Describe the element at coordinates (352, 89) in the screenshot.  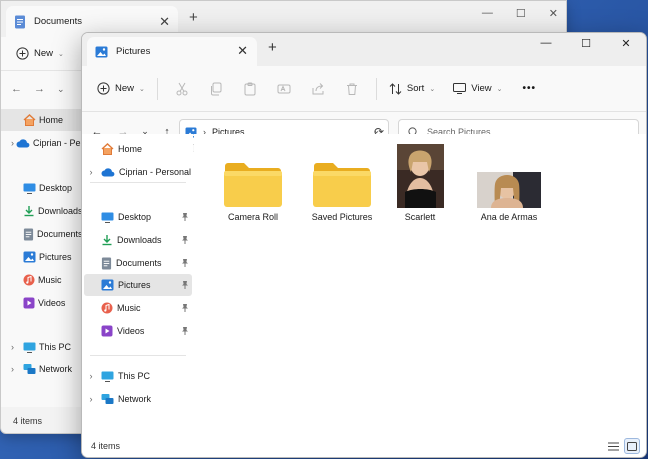
I see `delete-icon` at that location.